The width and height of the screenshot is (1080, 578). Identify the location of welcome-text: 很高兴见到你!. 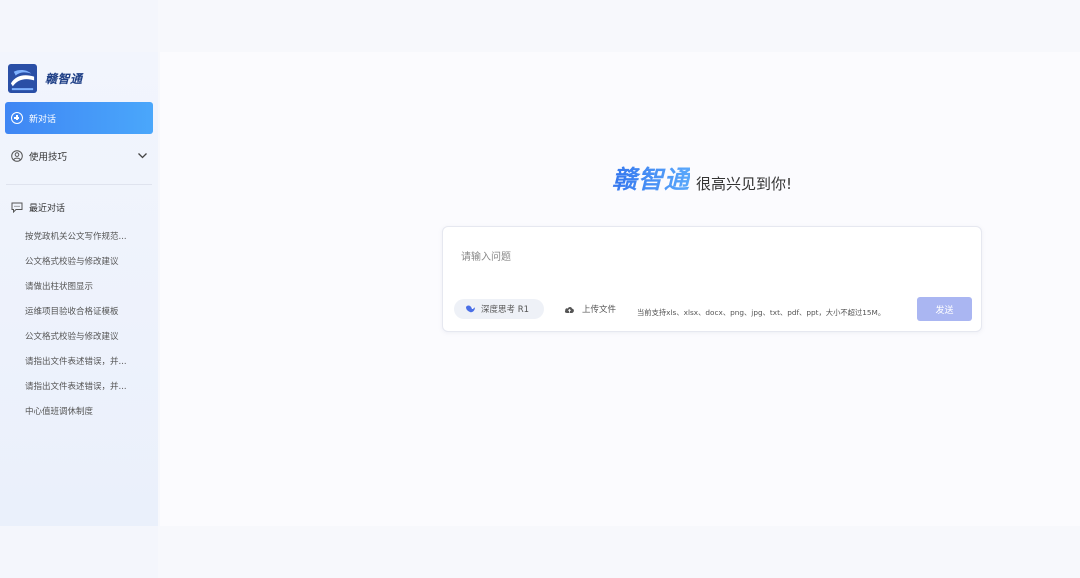
(744, 184).